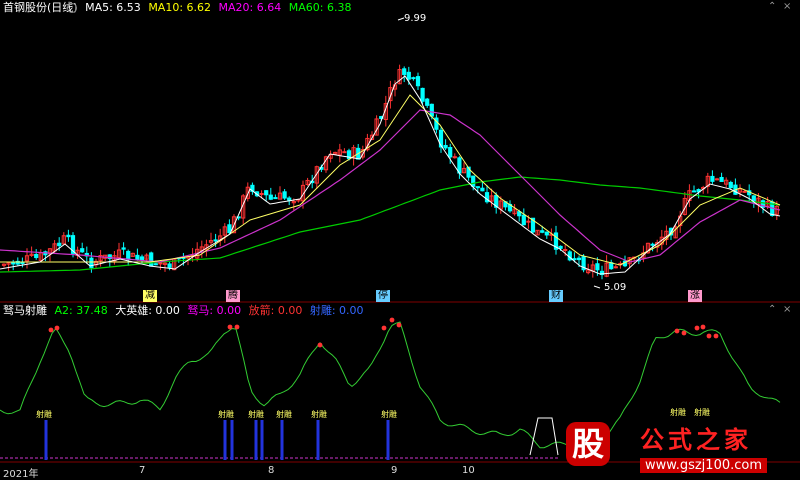 The width and height of the screenshot is (800, 480). Describe the element at coordinates (81, 310) in the screenshot. I see `a2-label: A2: 37.48` at that location.